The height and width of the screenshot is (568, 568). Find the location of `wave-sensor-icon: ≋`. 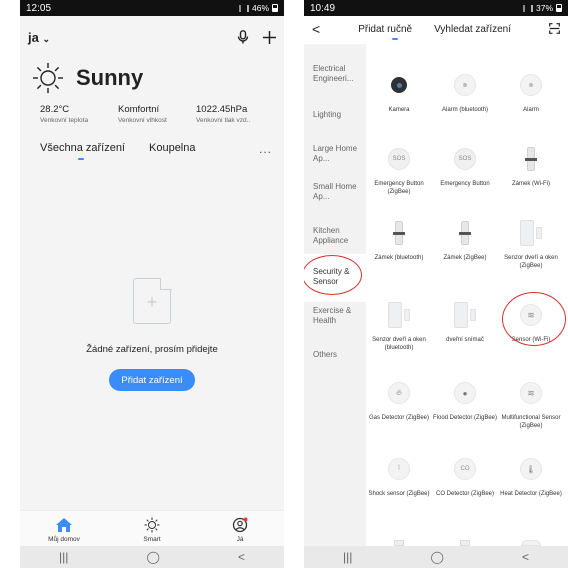

wave-sensor-icon: ≋ is located at coordinates (531, 393).